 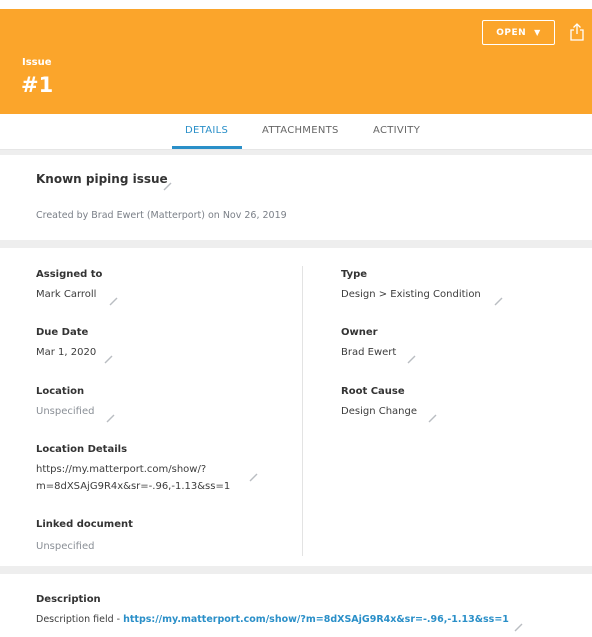 I want to click on location-details-label: Location Details, so click(x=82, y=449).